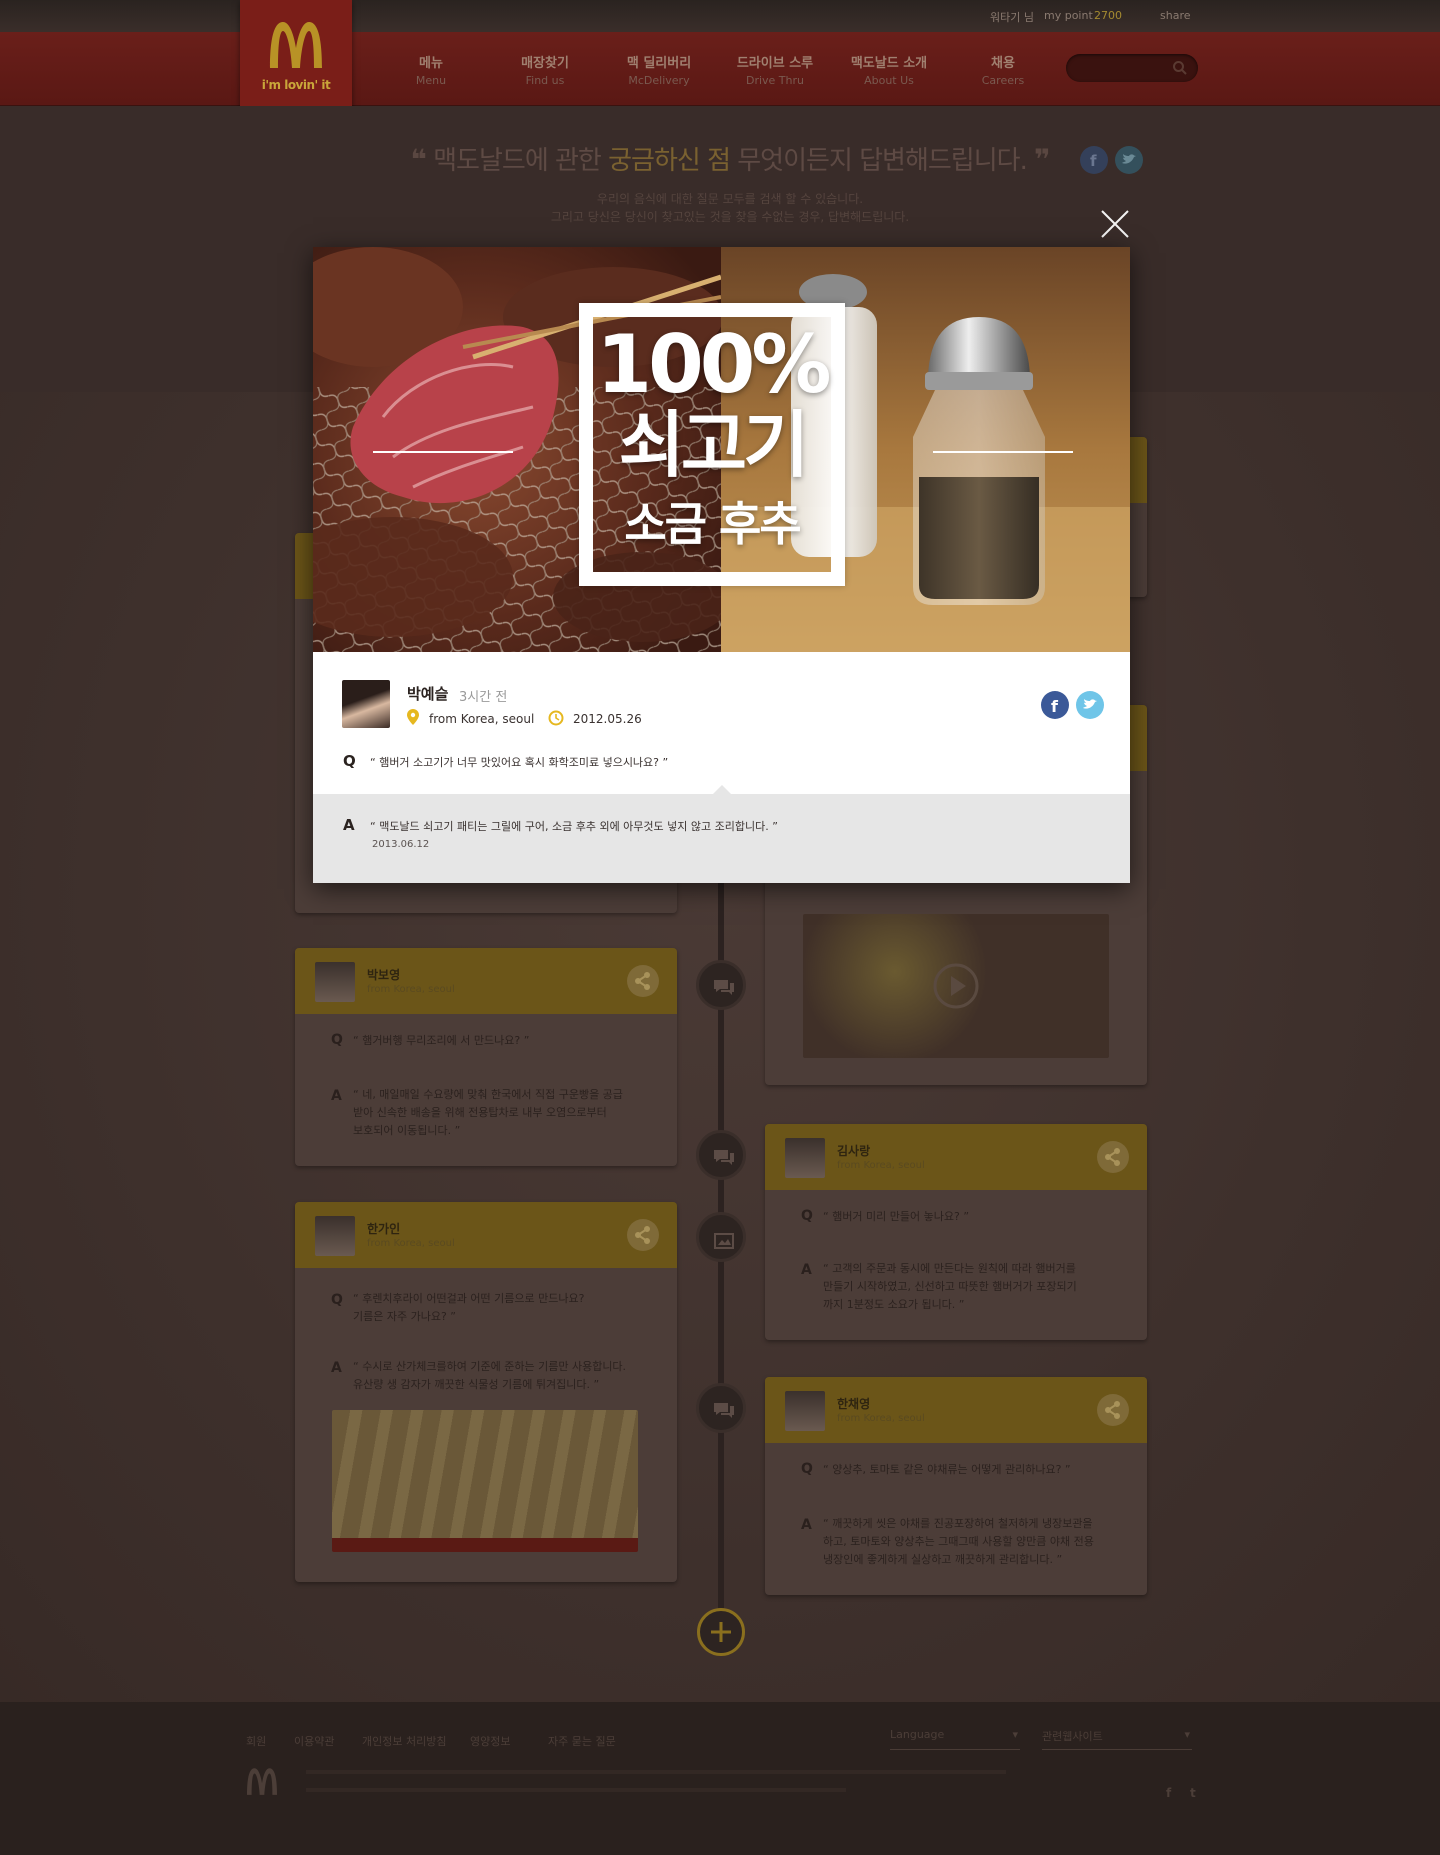  What do you see at coordinates (1012, 17) in the screenshot?
I see `user-link: 워타기 님` at bounding box center [1012, 17].